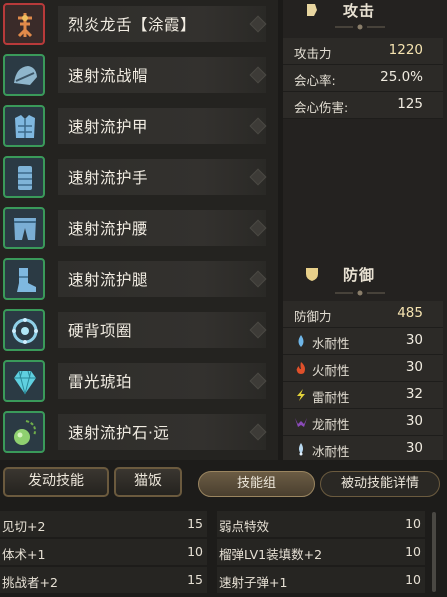 The height and width of the screenshot is (597, 447). What do you see at coordinates (301, 341) in the screenshot?
I see `water-icon` at bounding box center [301, 341].